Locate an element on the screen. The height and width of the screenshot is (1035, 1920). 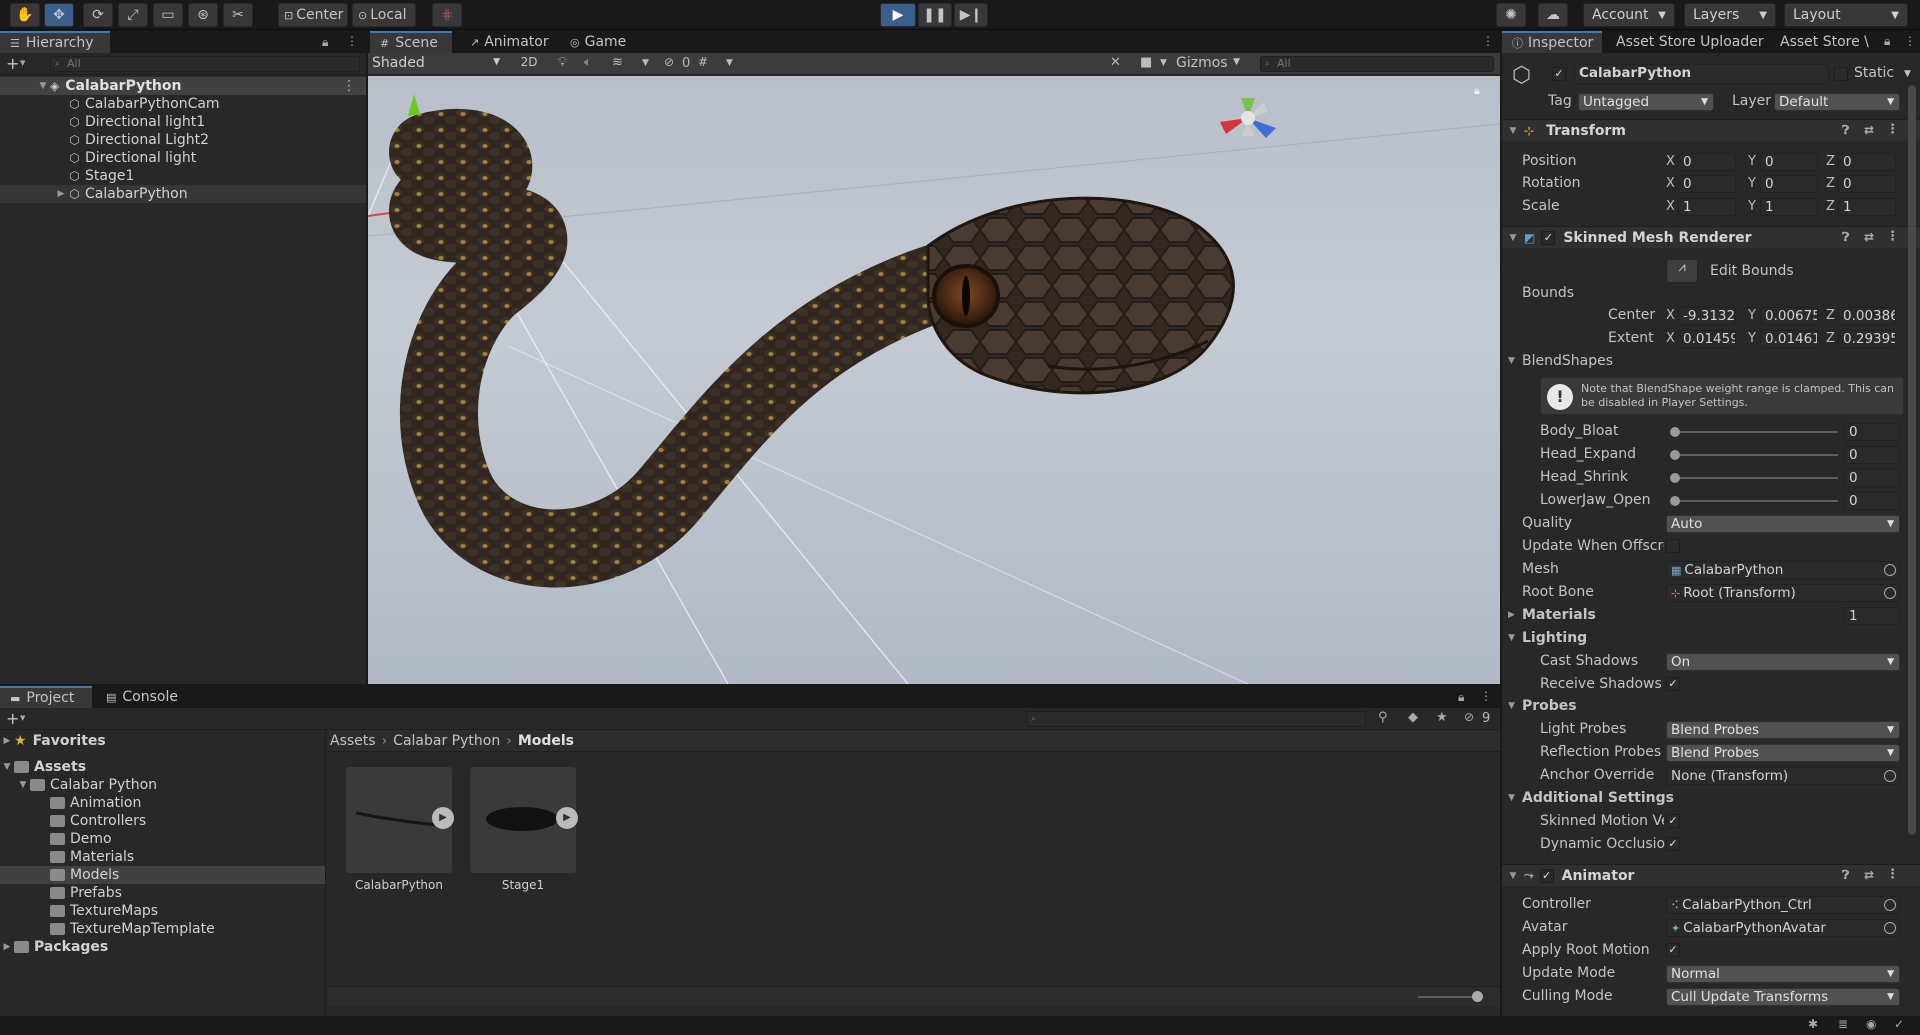
assets-row: ▼ Assets is located at coordinates (162, 767).